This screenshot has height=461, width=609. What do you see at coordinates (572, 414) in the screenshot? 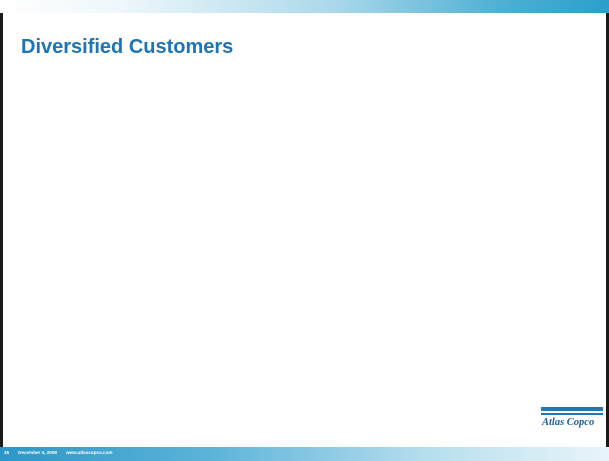
I see `logo-second-bar` at bounding box center [572, 414].